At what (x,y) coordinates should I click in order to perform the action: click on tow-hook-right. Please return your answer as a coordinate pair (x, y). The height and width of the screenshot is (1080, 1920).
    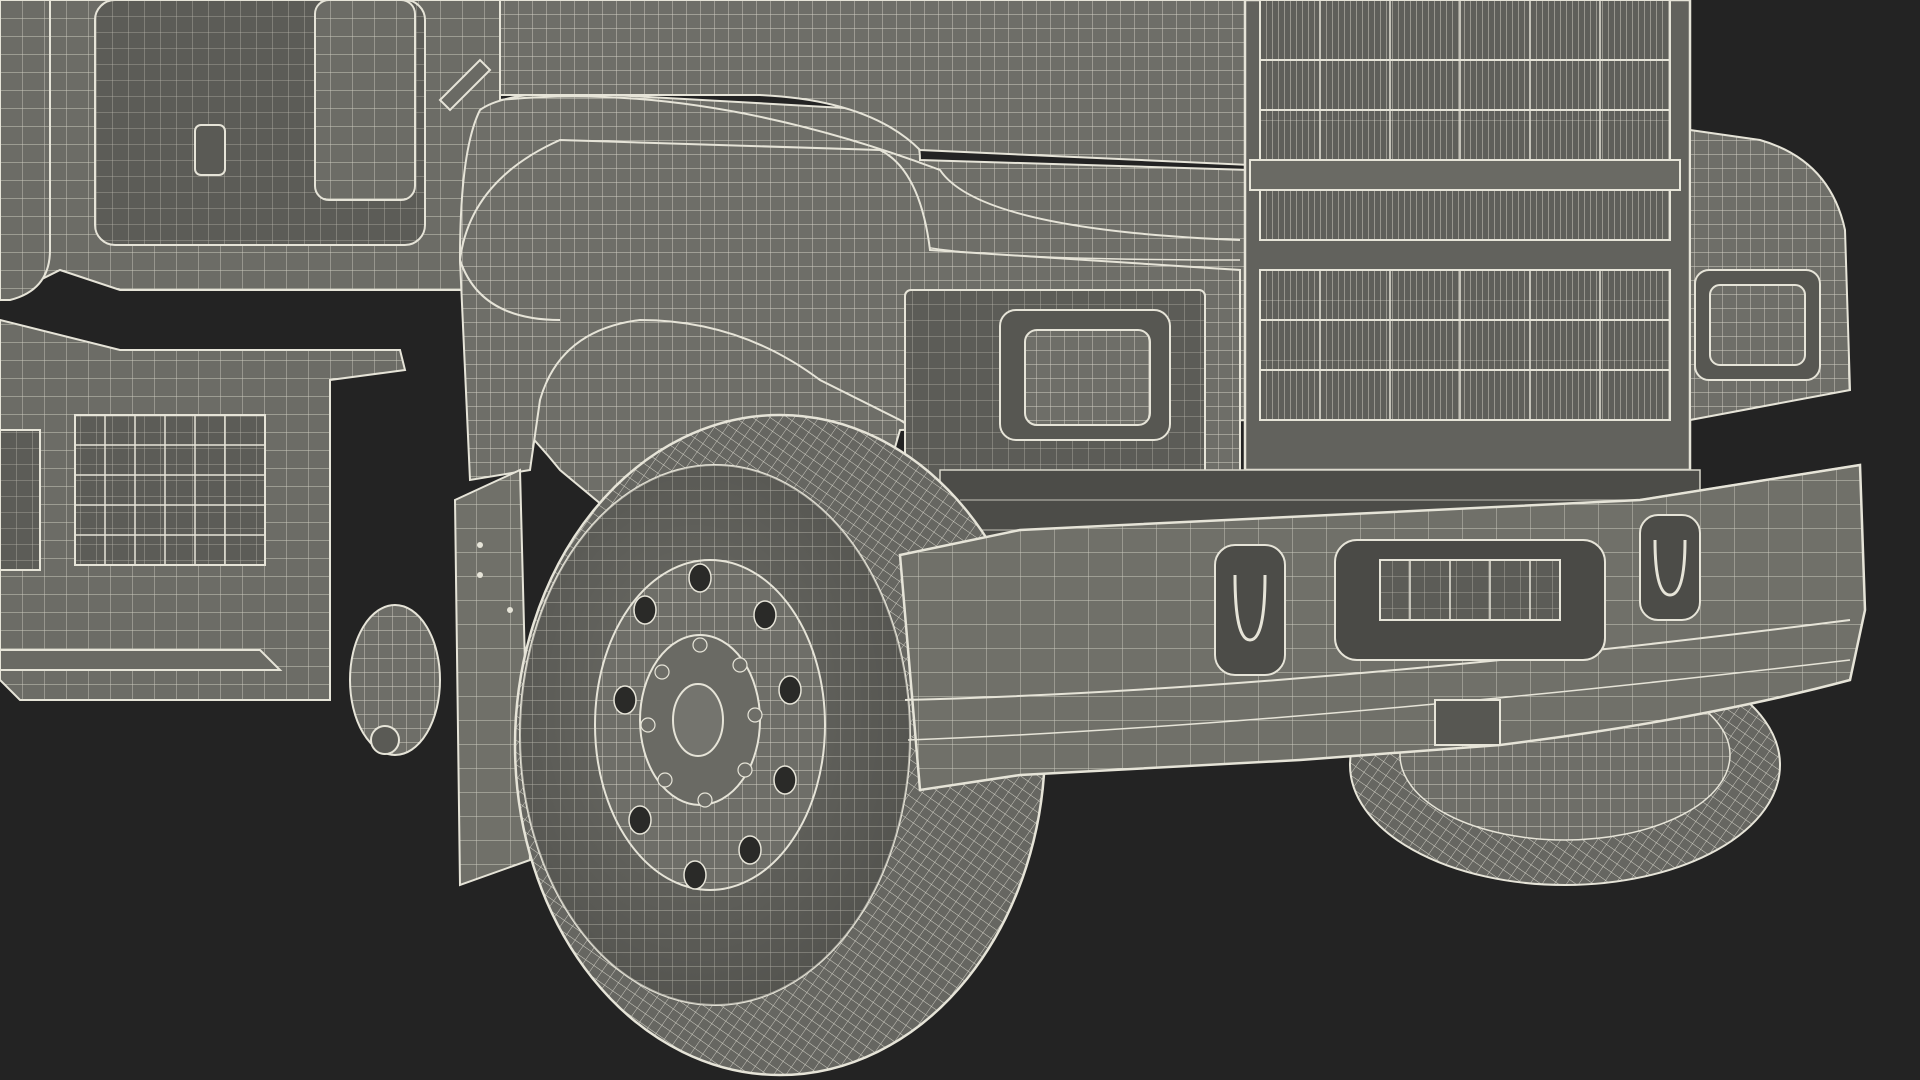
    Looking at the image, I should click on (1670, 567).